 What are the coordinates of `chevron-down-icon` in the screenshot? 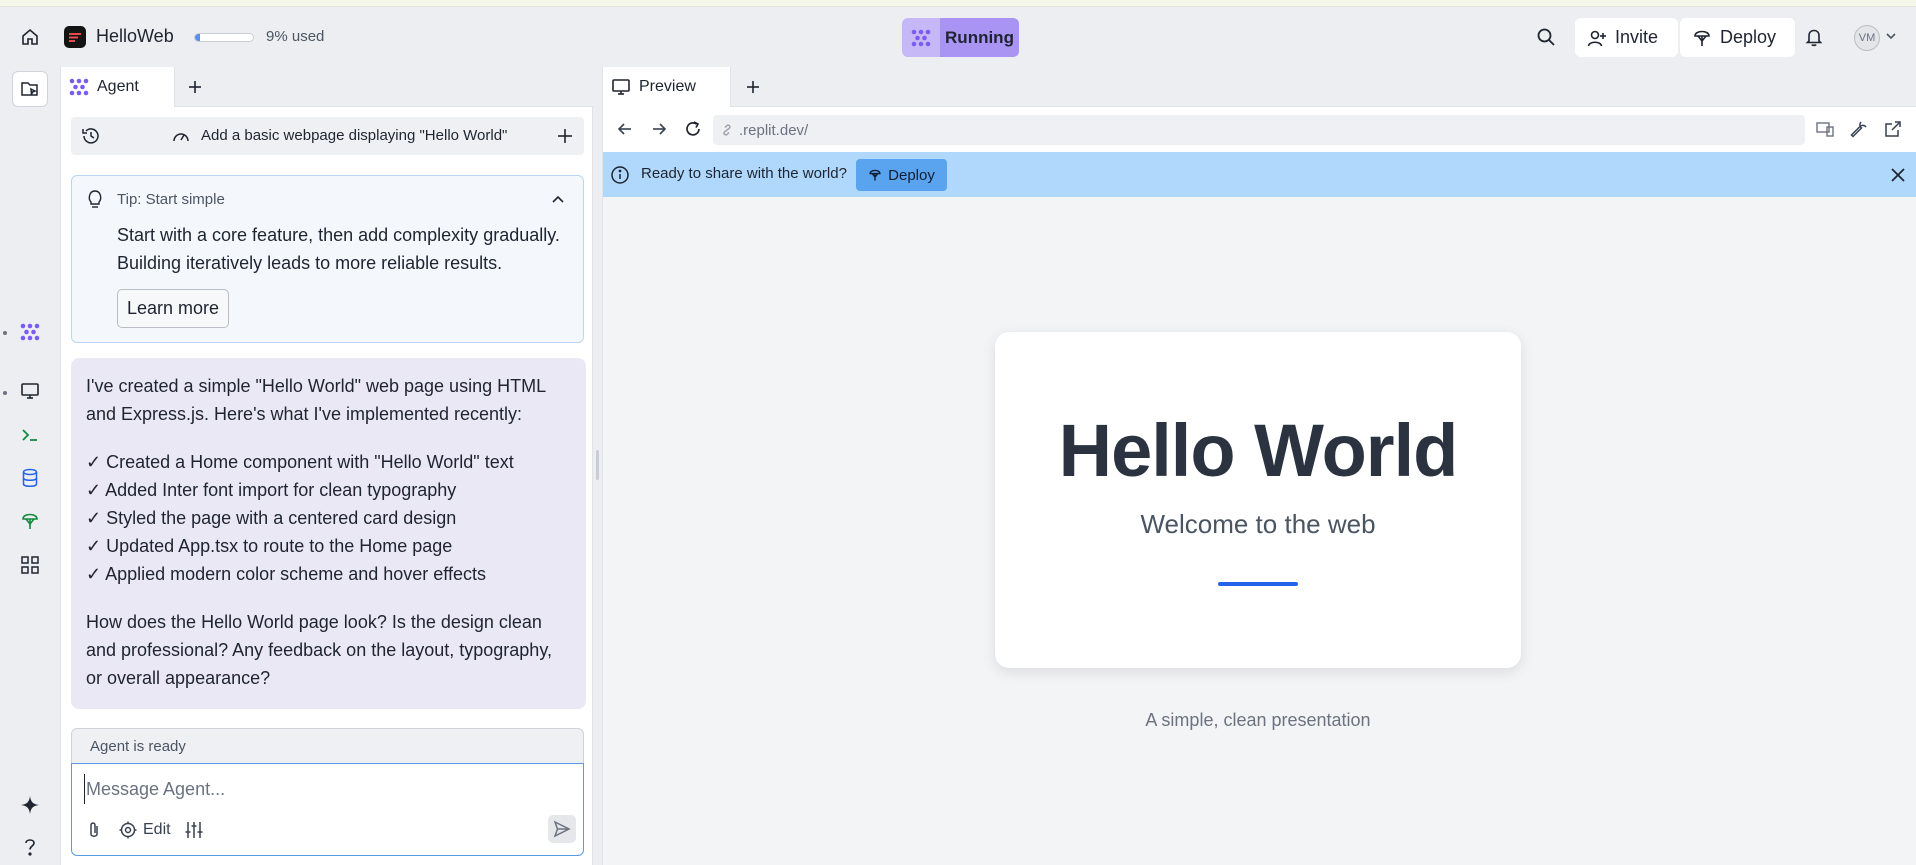 It's located at (1891, 36).